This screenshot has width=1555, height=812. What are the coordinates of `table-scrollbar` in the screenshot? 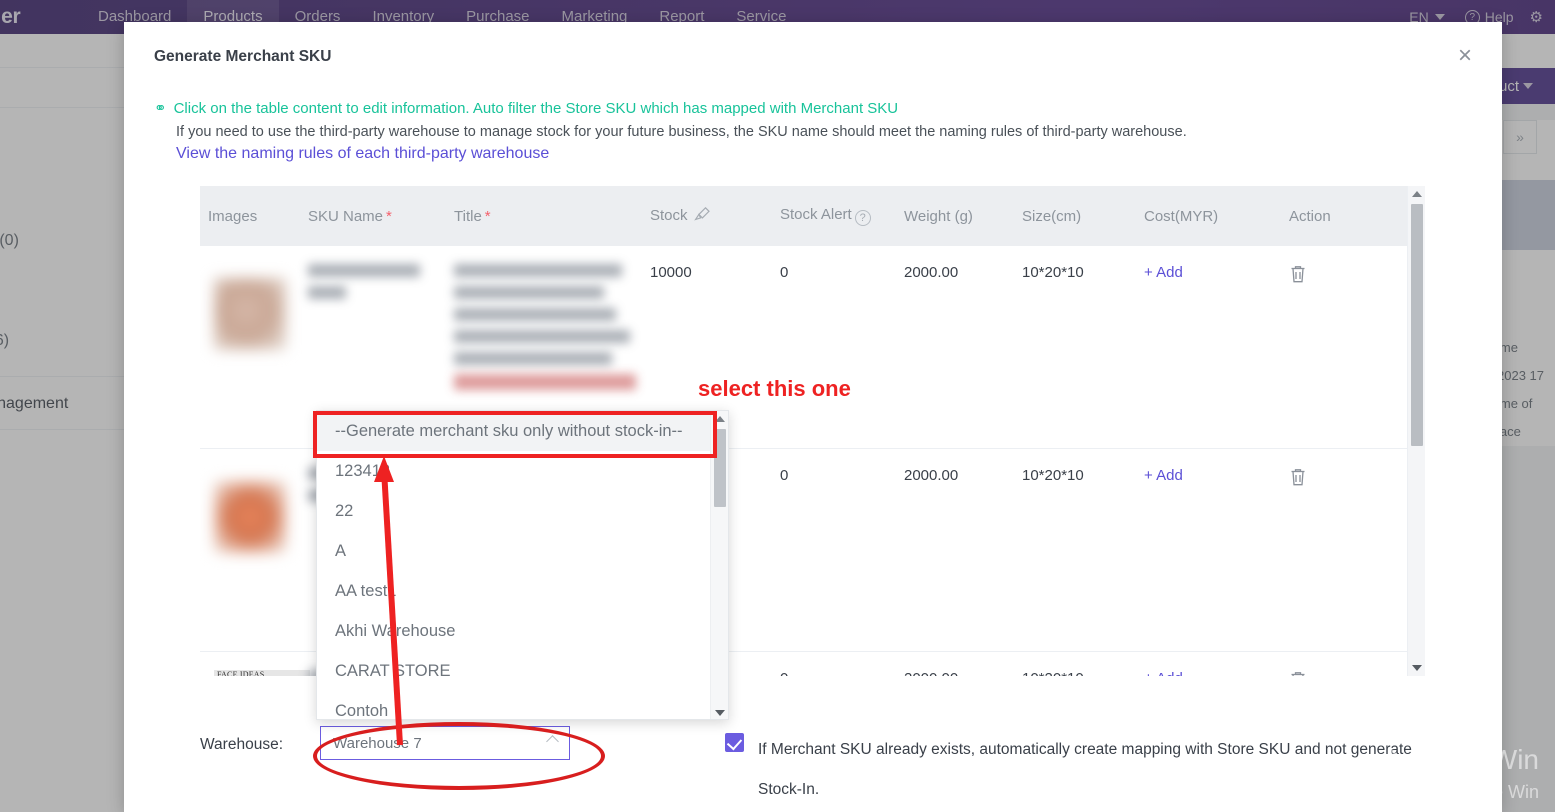 It's located at (1416, 431).